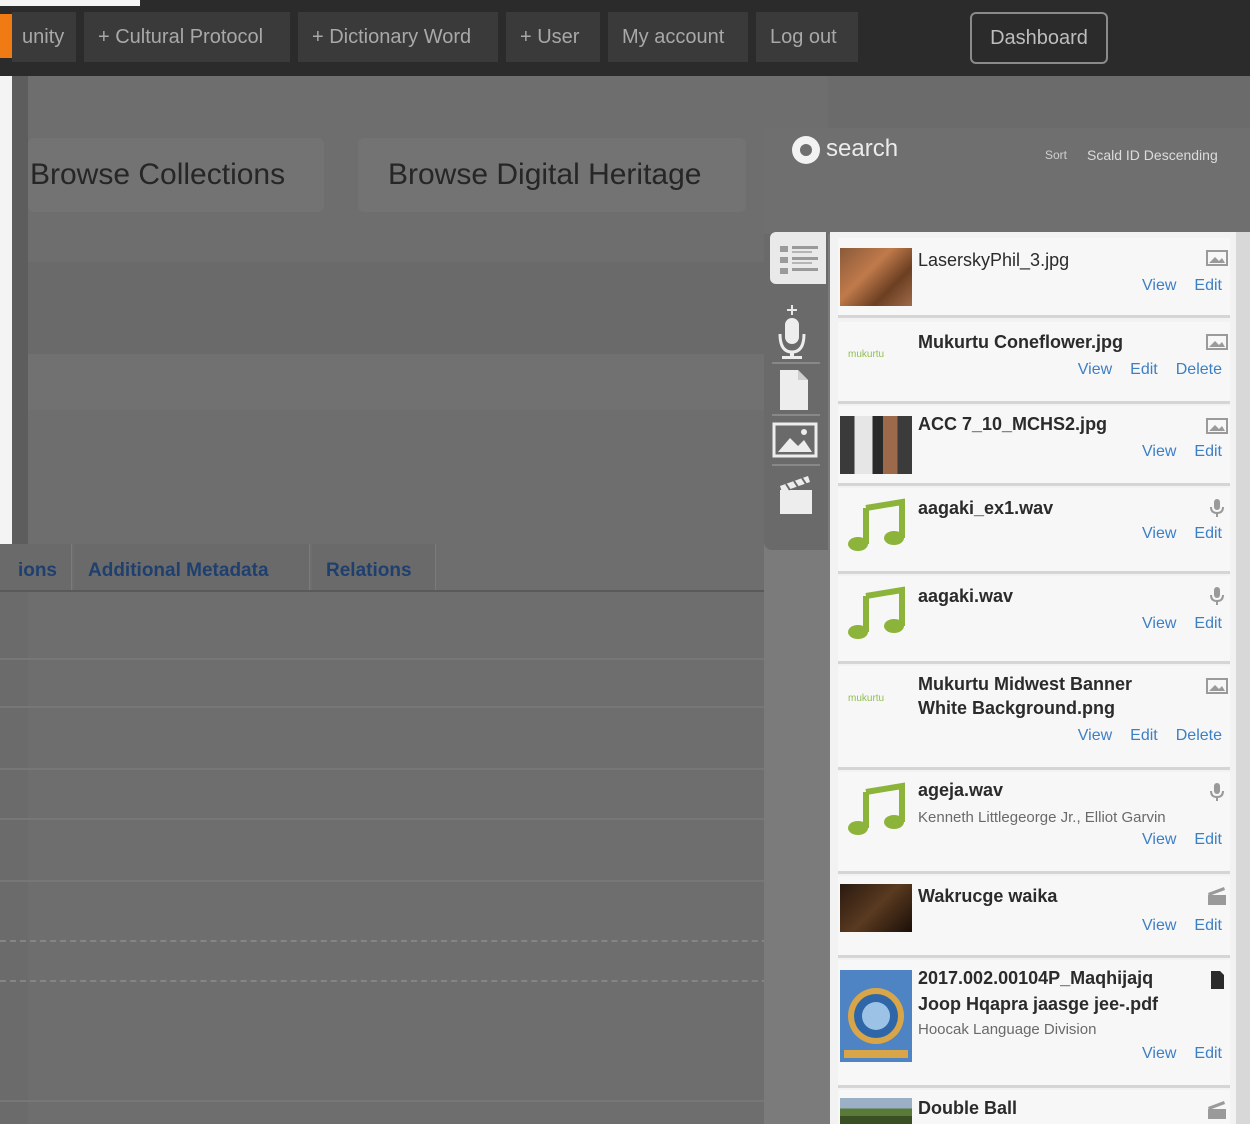 This screenshot has height=1124, width=1250. I want to click on media-title: aagaki.wav, so click(966, 596).